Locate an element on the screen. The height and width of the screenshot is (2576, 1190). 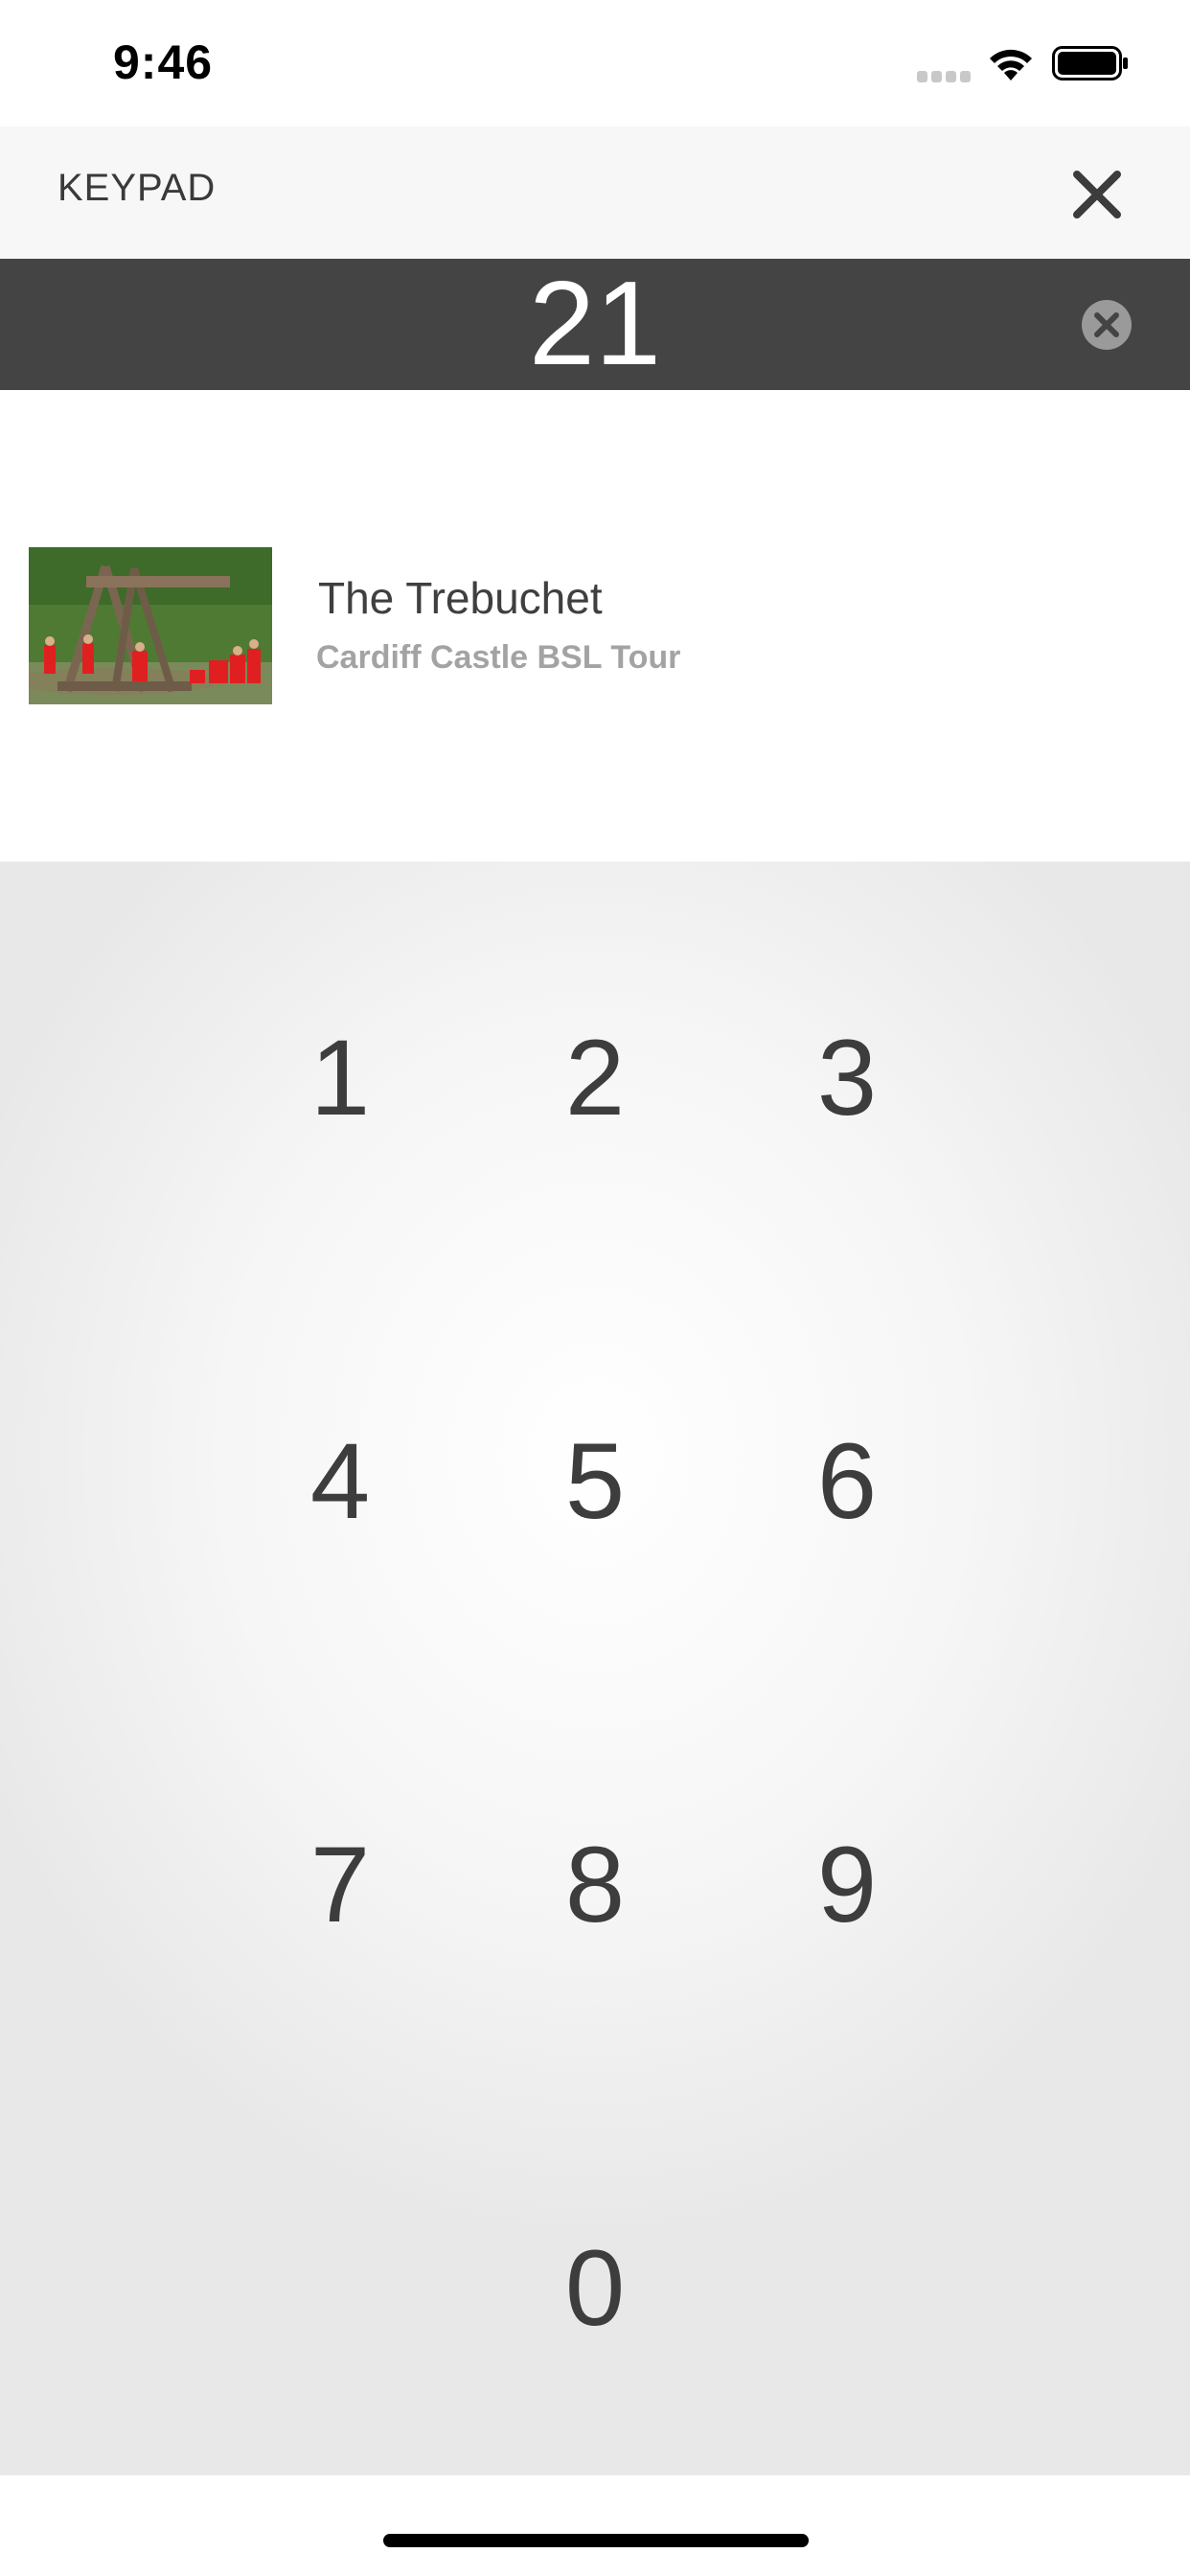
page-title: KEYPAD is located at coordinates (137, 188).